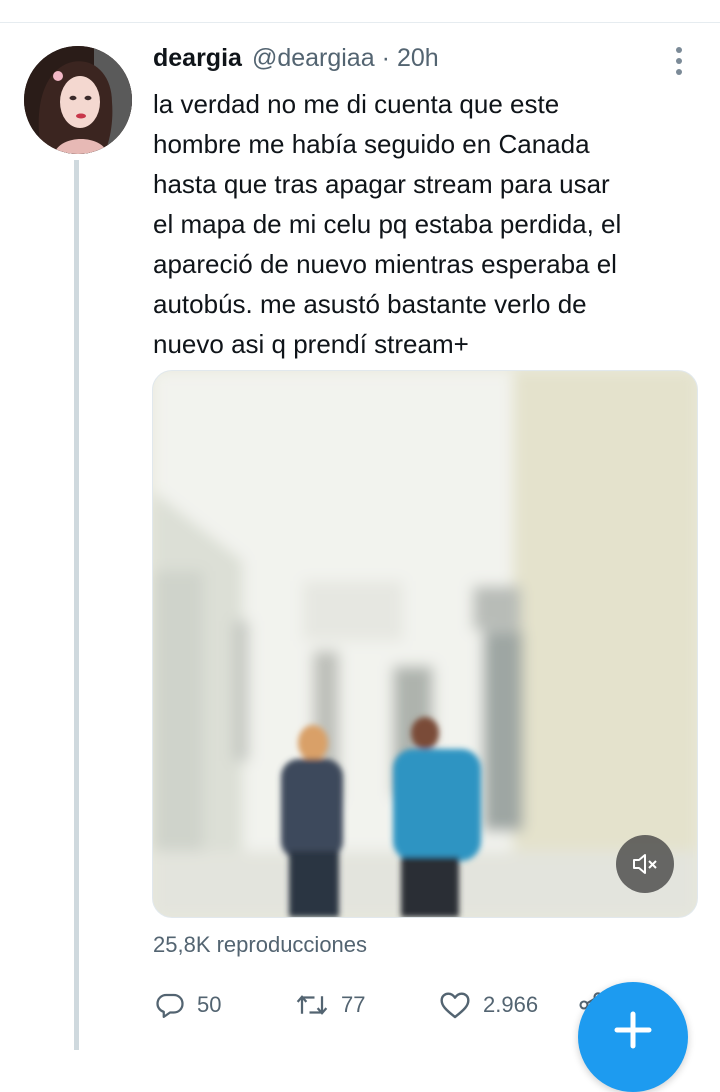 The image size is (720, 1092). I want to click on top-divider, so click(360, 22).